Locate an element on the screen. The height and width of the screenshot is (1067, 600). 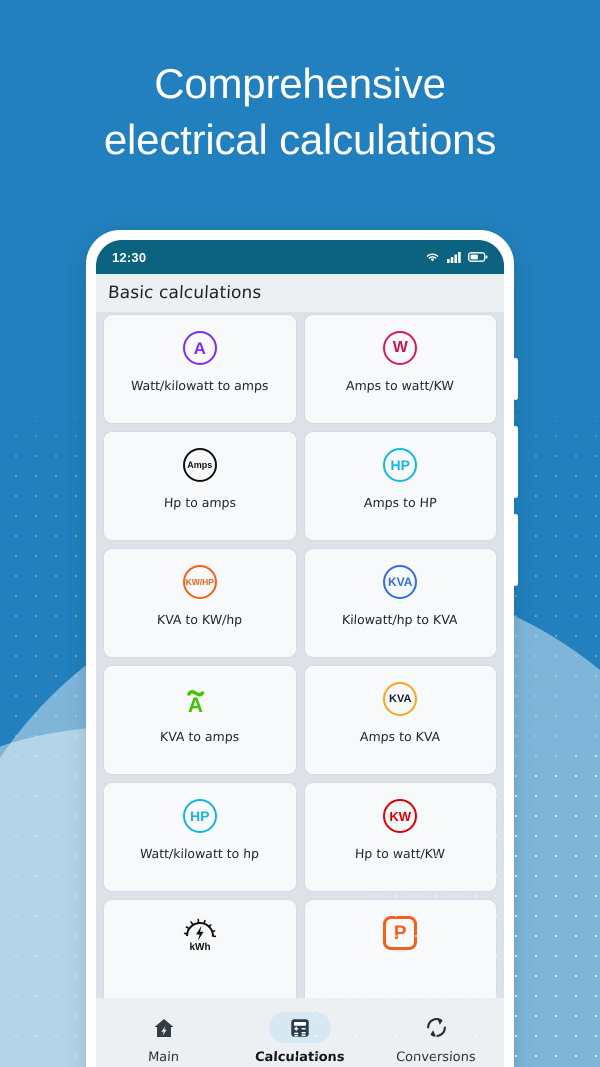
nav-item-label: Main is located at coordinates (164, 1057).